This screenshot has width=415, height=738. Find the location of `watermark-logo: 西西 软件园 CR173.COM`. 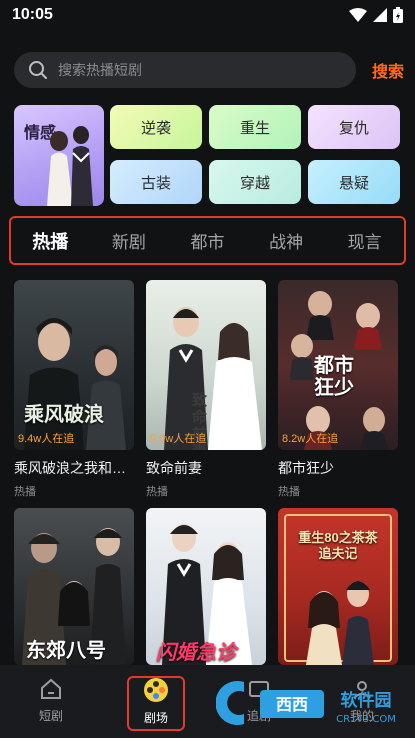

watermark-logo: 西西 软件园 CR173.COM is located at coordinates (310, 703).